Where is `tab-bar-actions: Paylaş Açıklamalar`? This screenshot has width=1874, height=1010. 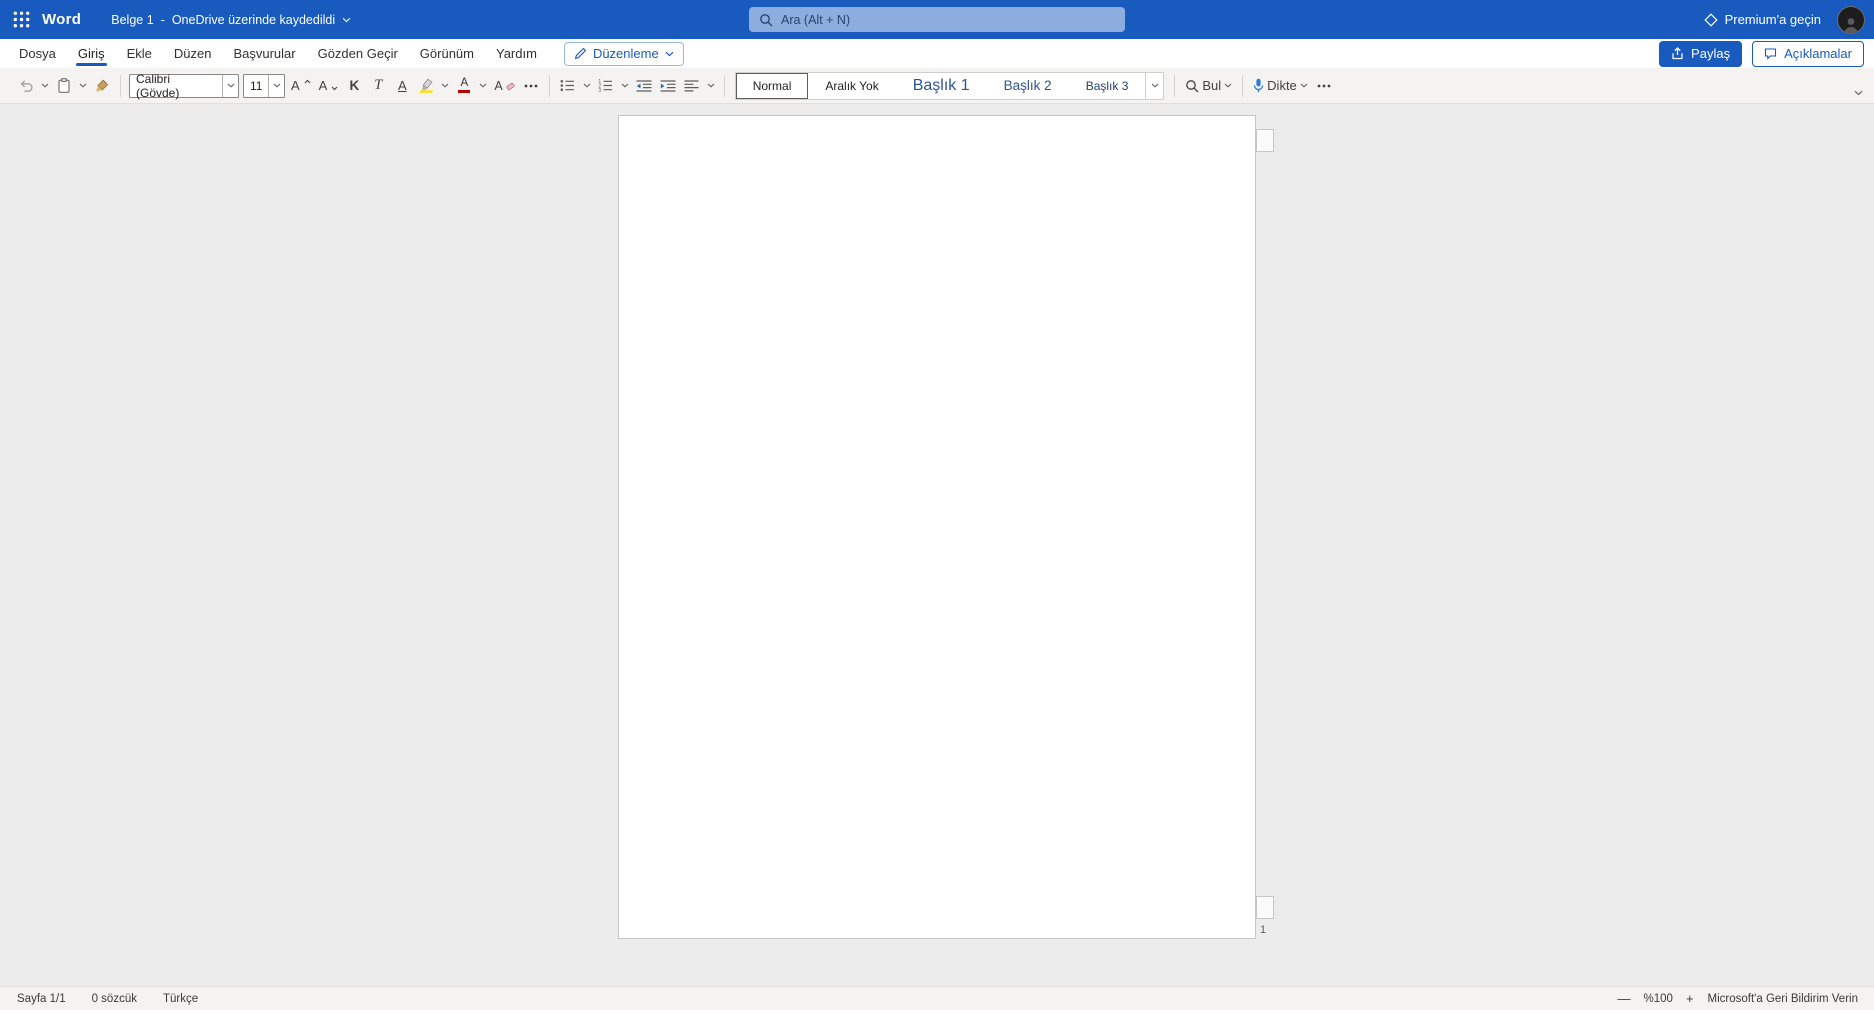
tab-bar-actions: Paylaş Açıklamalar is located at coordinates (1761, 53).